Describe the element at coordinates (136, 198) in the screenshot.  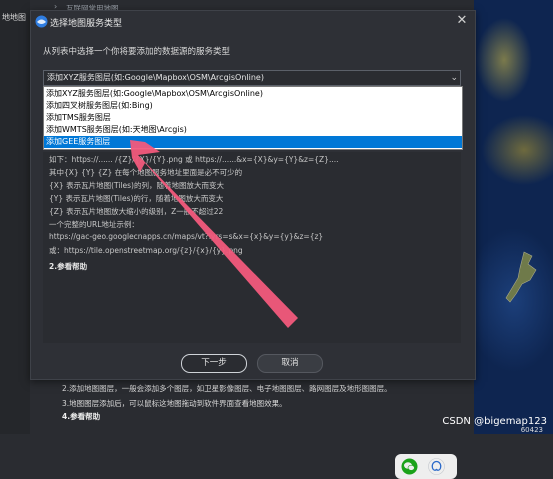
I see `help-line: {Y} 表示瓦片地图(Tiles)的行，随着地图放大而变大` at that location.